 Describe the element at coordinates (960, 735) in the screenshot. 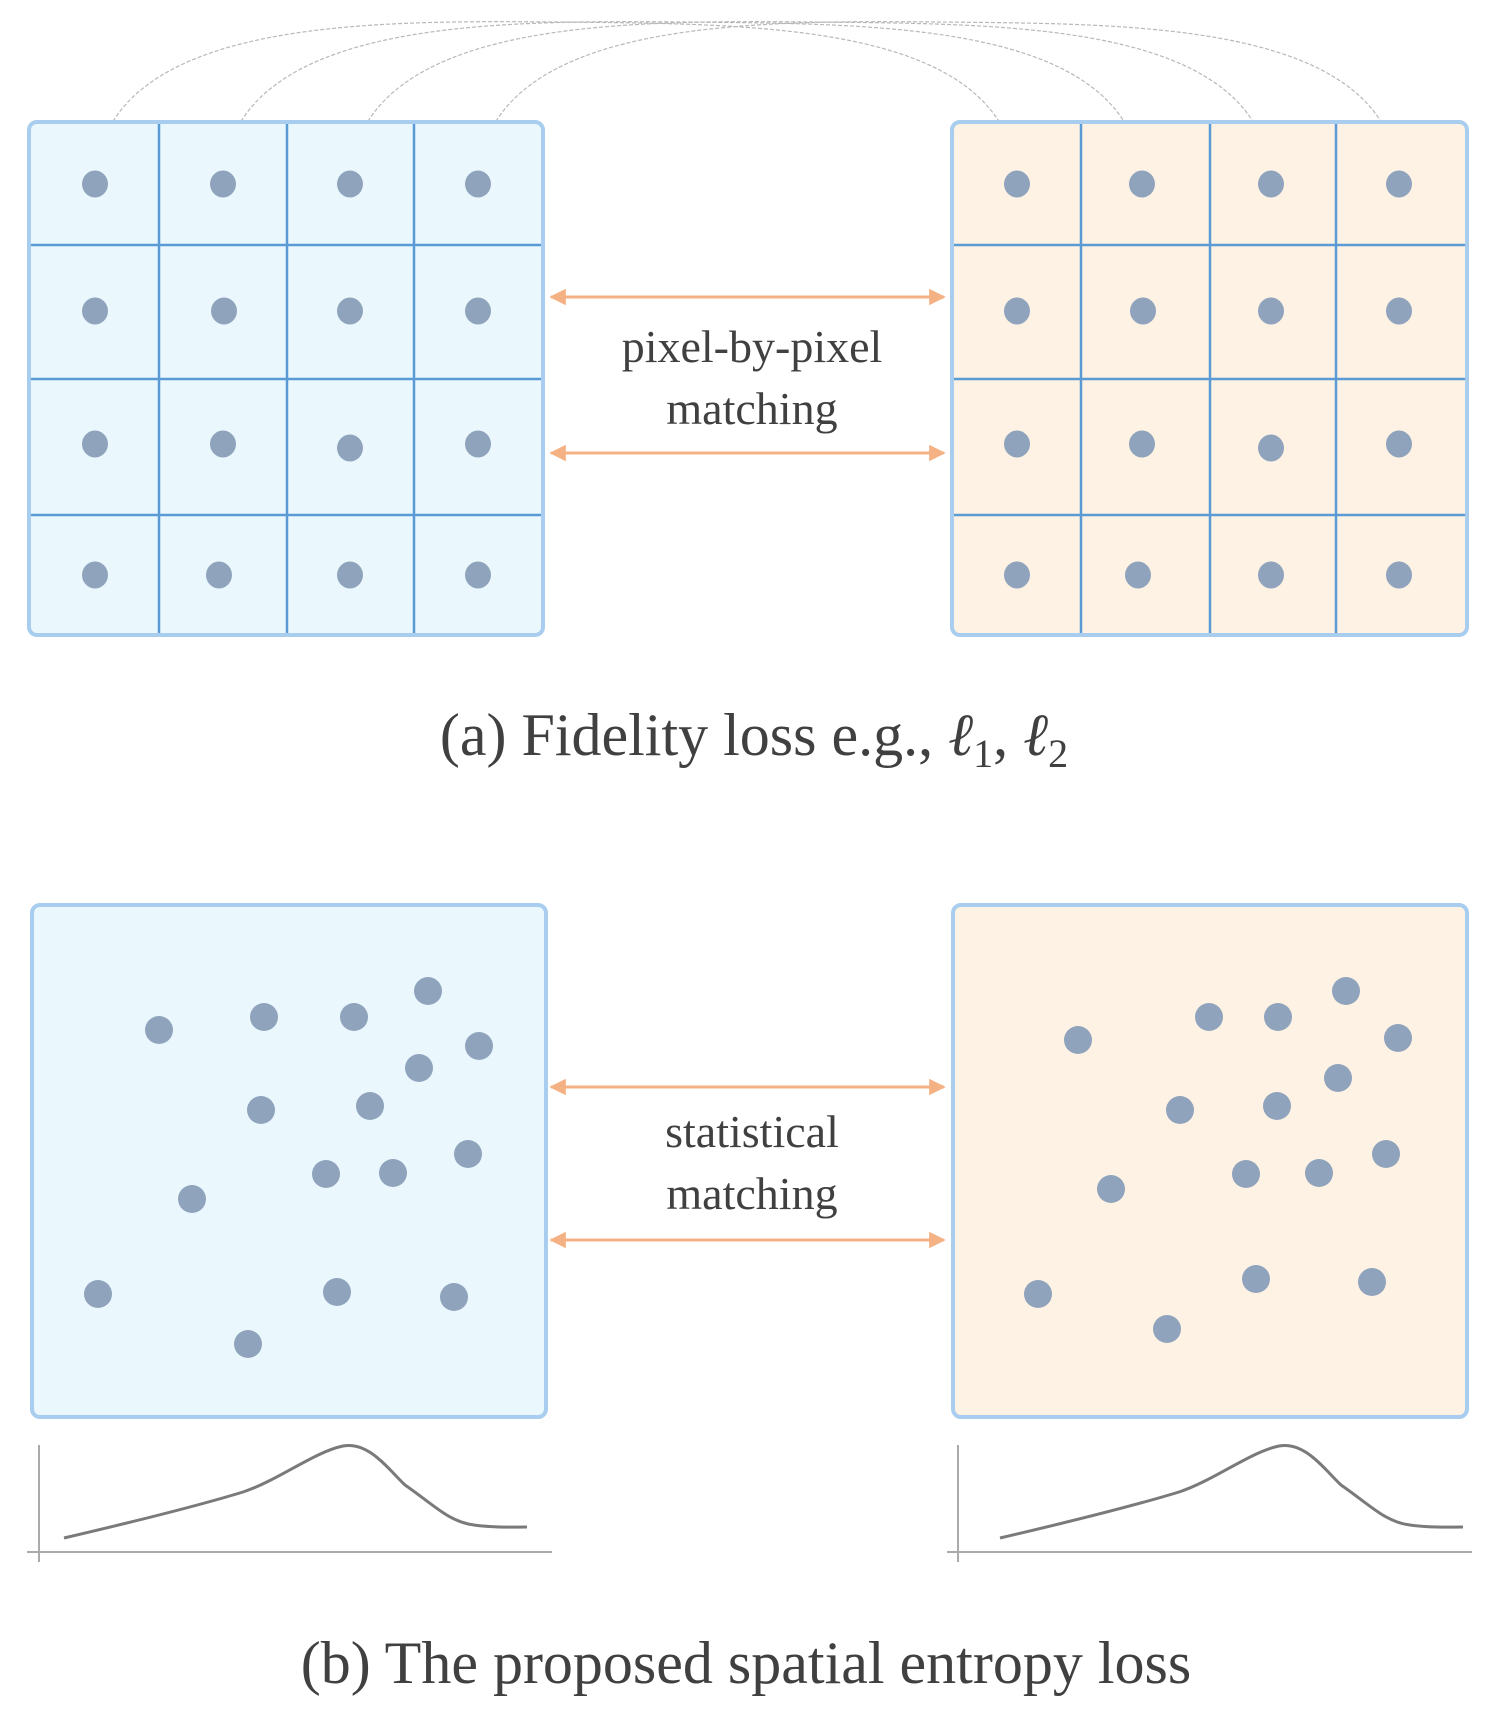

I see `ell-1-symbol: ℓ` at that location.